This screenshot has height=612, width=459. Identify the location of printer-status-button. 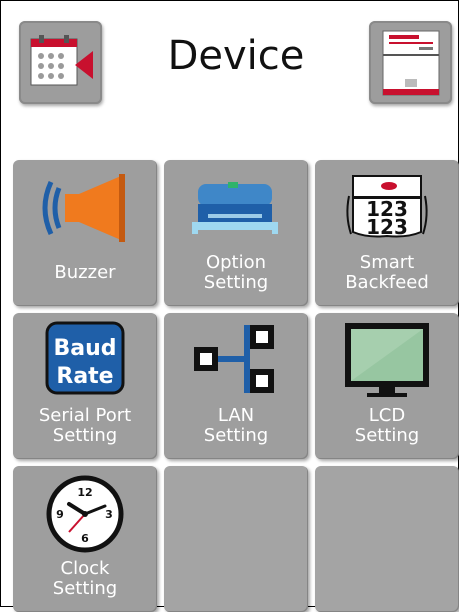
(410, 62).